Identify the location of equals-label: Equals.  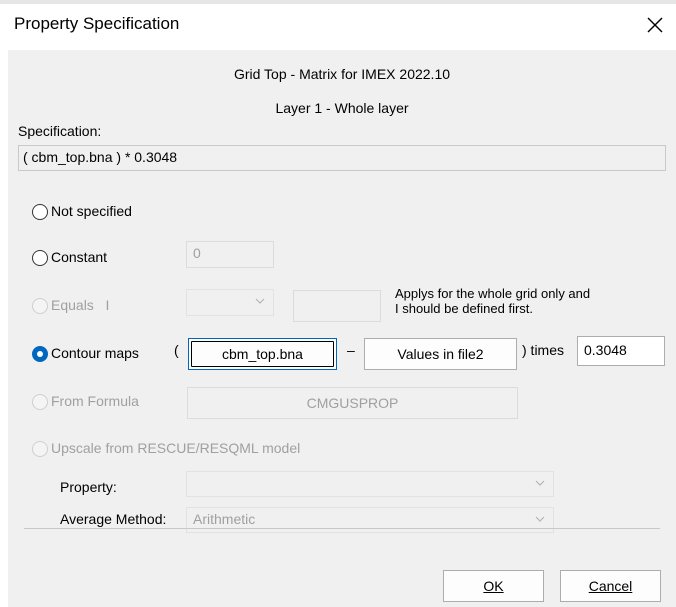
(72, 305).